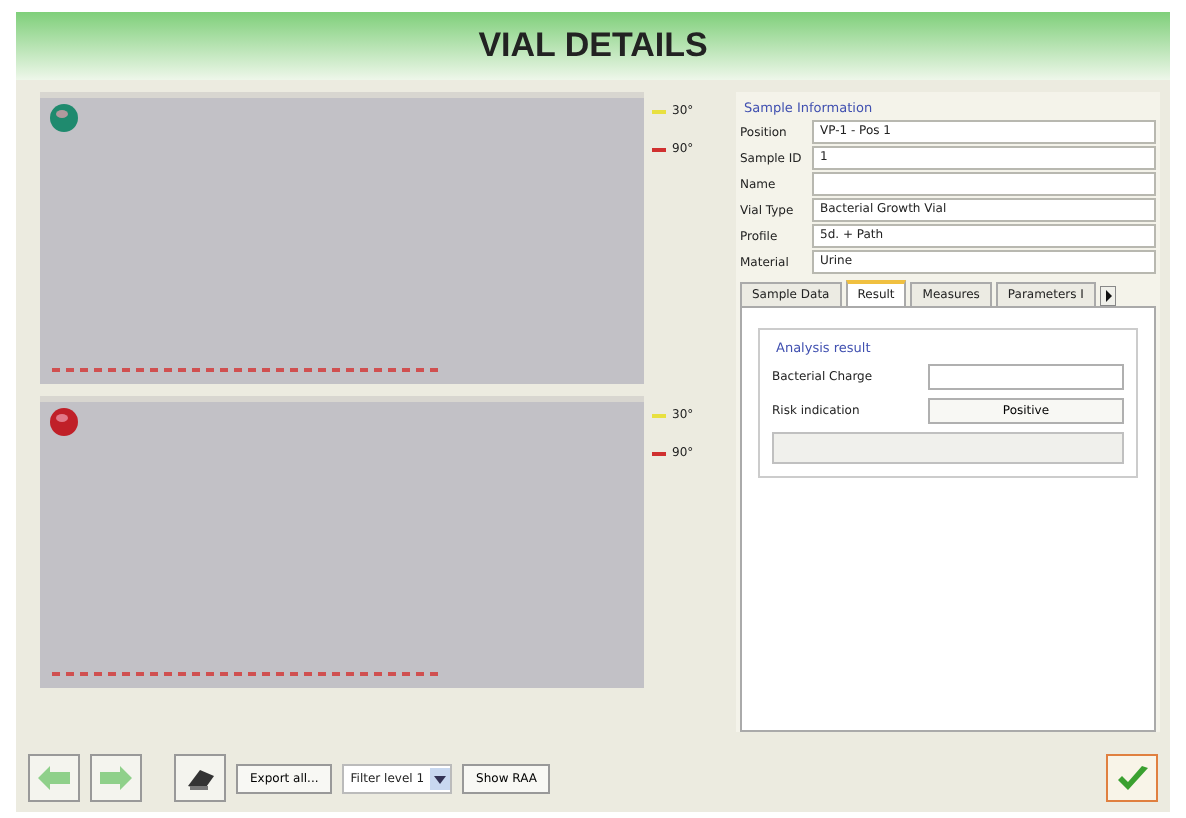  I want to click on right-arrow-icon, so click(116, 778).